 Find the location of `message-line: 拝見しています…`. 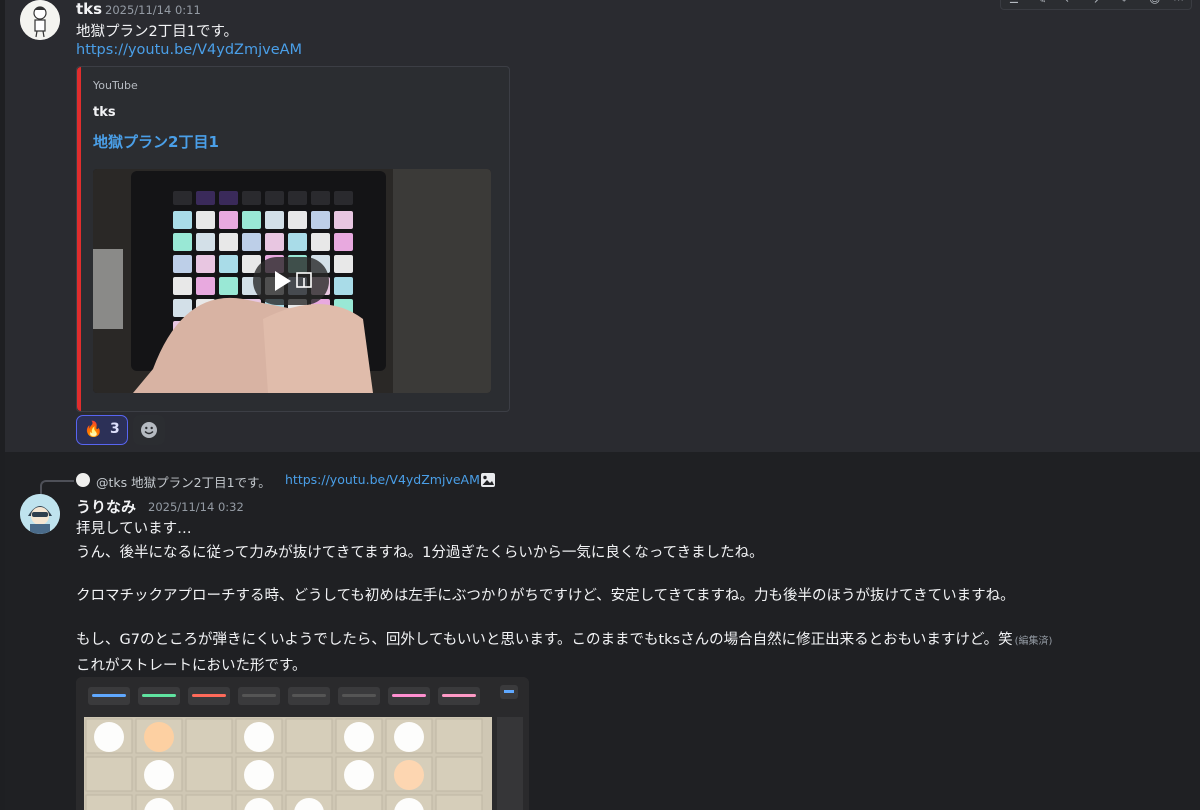

message-line: 拝見しています… is located at coordinates (134, 529).